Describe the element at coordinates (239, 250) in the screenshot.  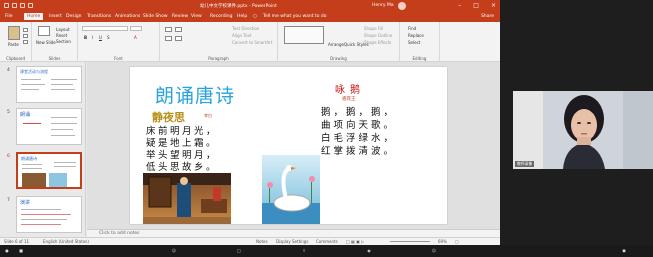
I see `chat-icon: □` at that location.